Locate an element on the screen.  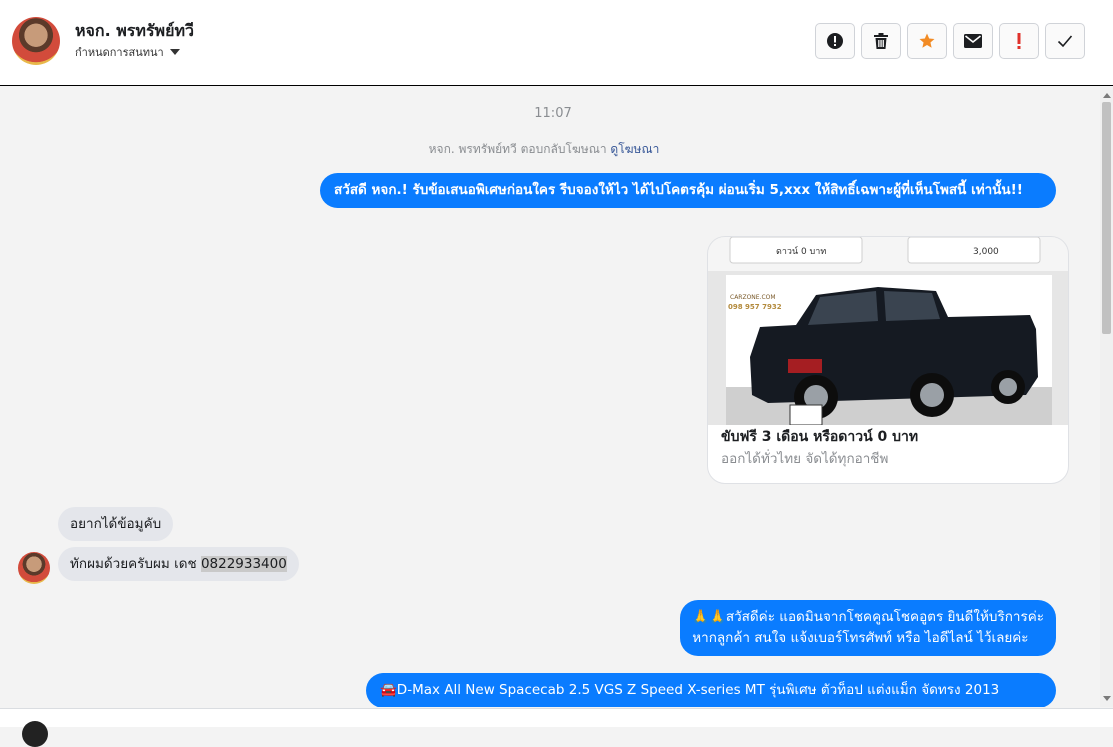
alert-circle-icon is located at coordinates (835, 41).